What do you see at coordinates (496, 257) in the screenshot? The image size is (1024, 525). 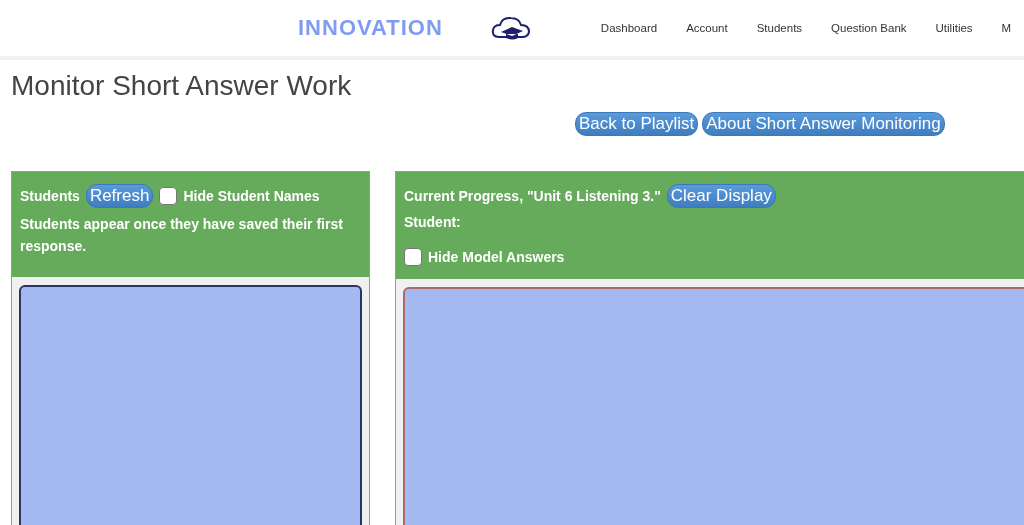 I see `checkbox-label: Hide Model Answers` at bounding box center [496, 257].